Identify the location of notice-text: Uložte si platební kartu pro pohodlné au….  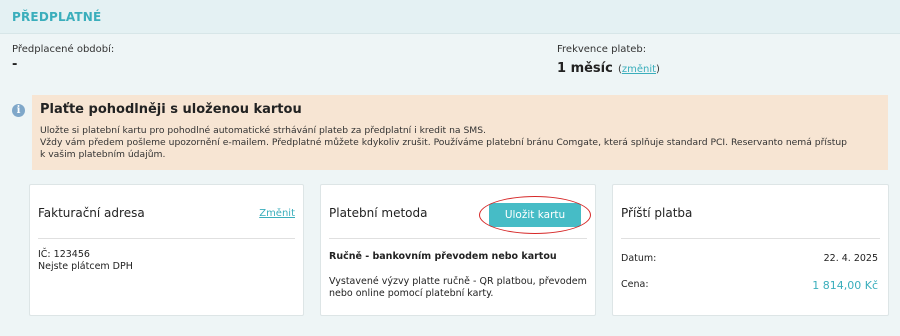
(460, 143).